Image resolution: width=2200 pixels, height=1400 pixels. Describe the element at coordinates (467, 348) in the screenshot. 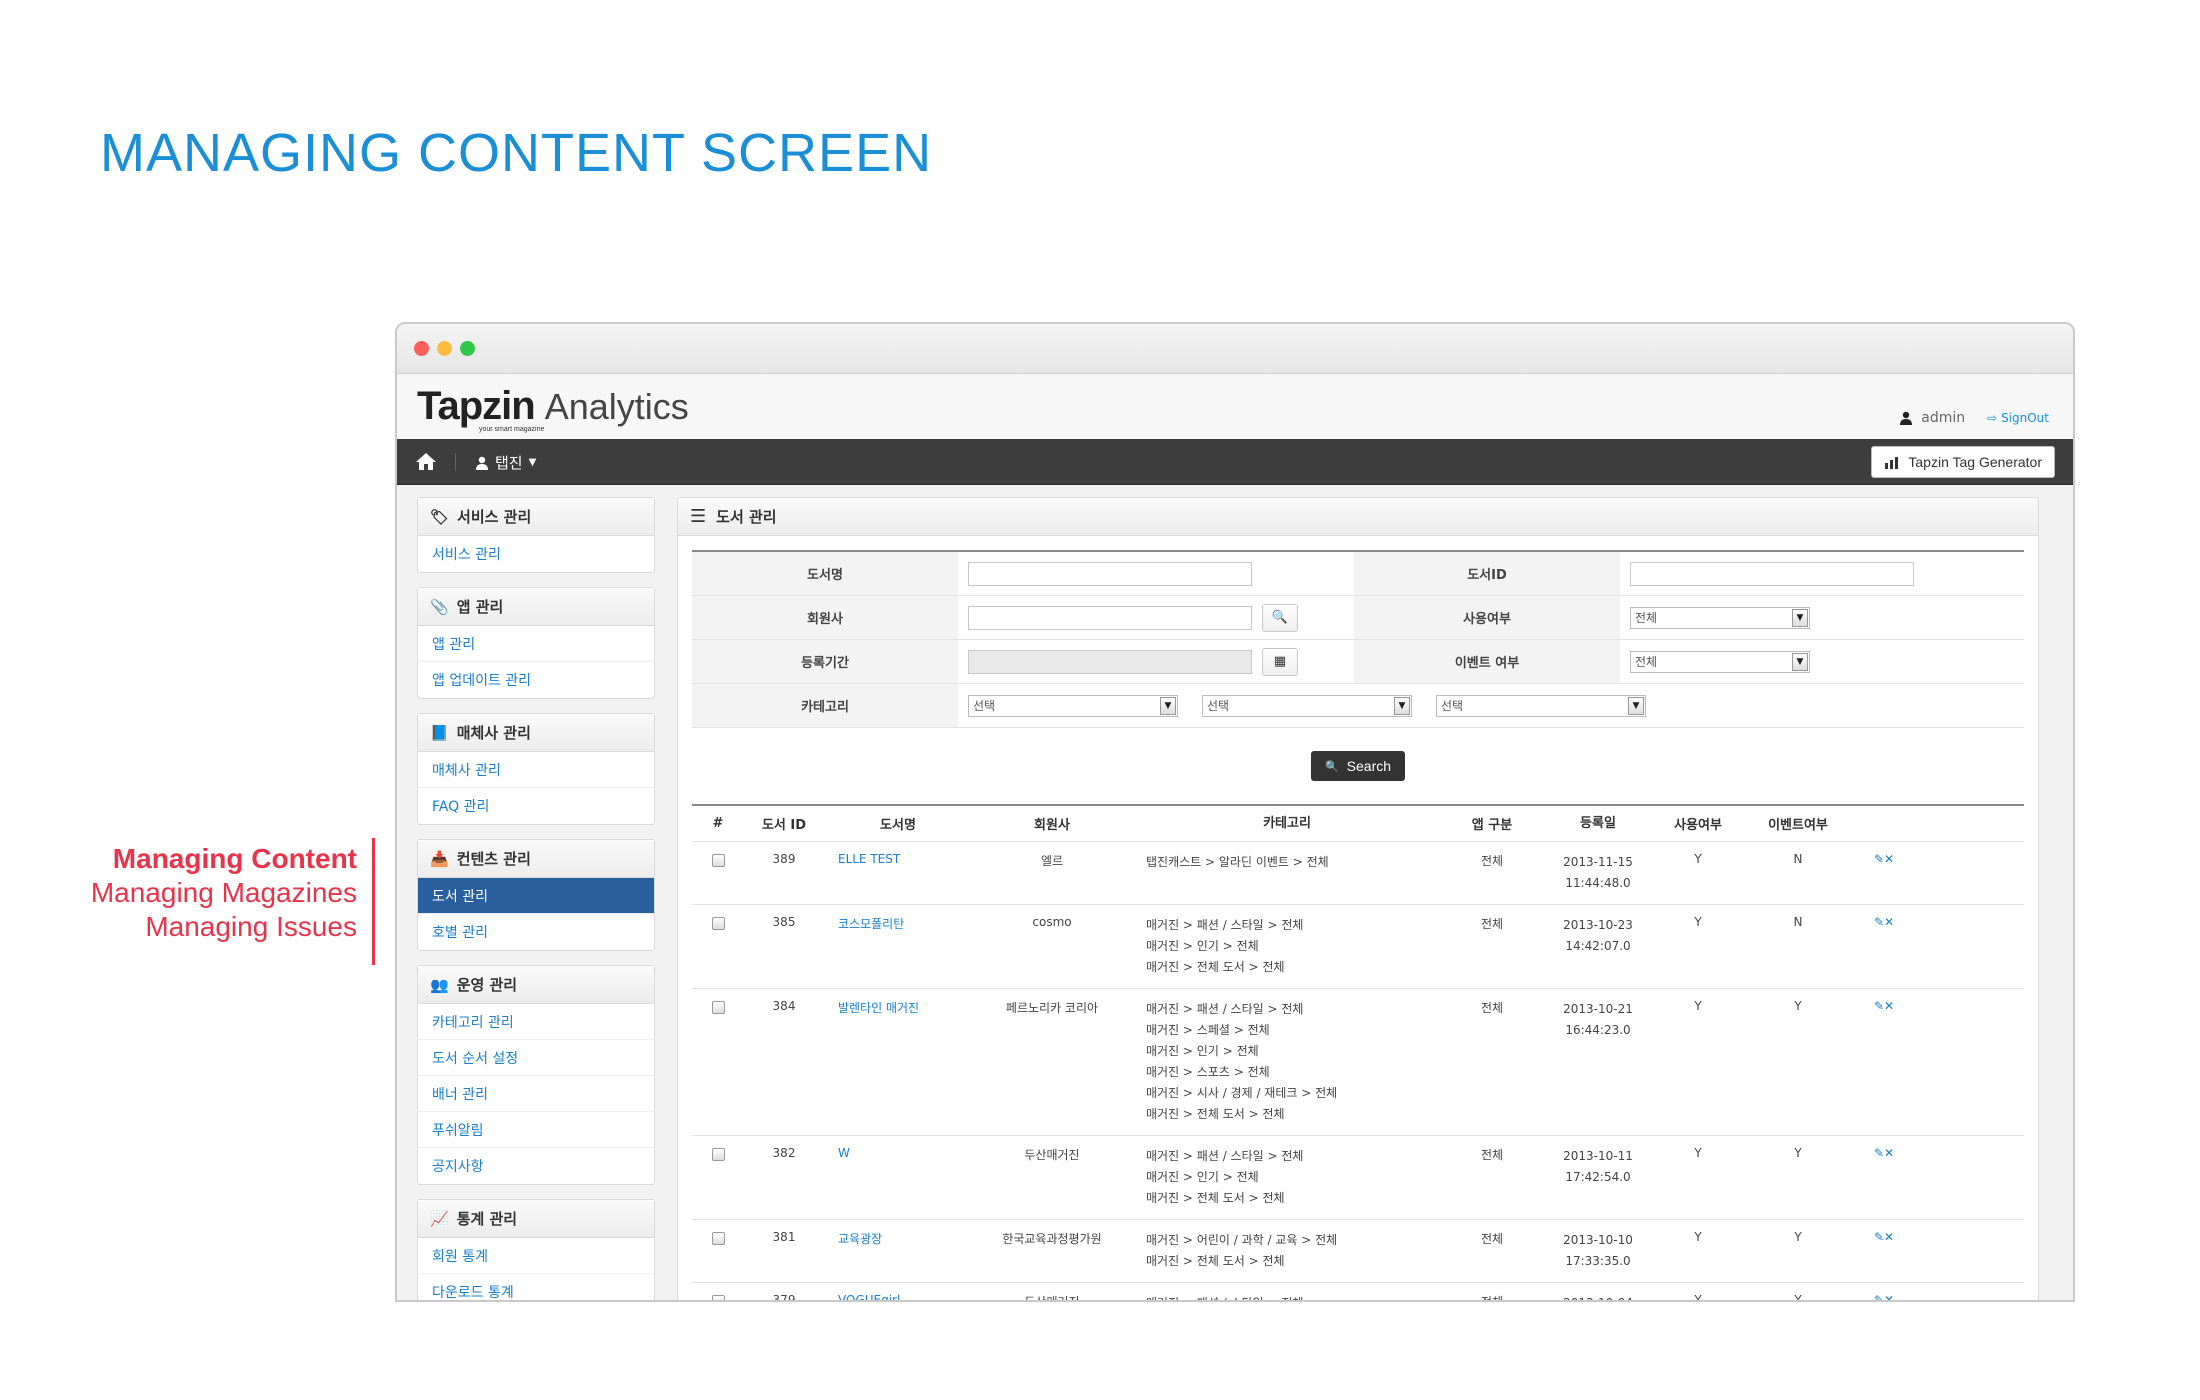

I see `maximize-window-button` at that location.